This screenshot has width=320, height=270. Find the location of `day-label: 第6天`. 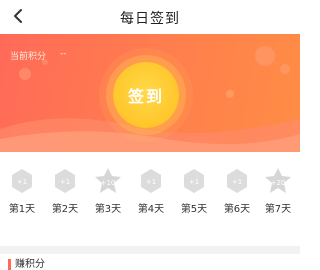

day-label: 第6天 is located at coordinates (237, 209).